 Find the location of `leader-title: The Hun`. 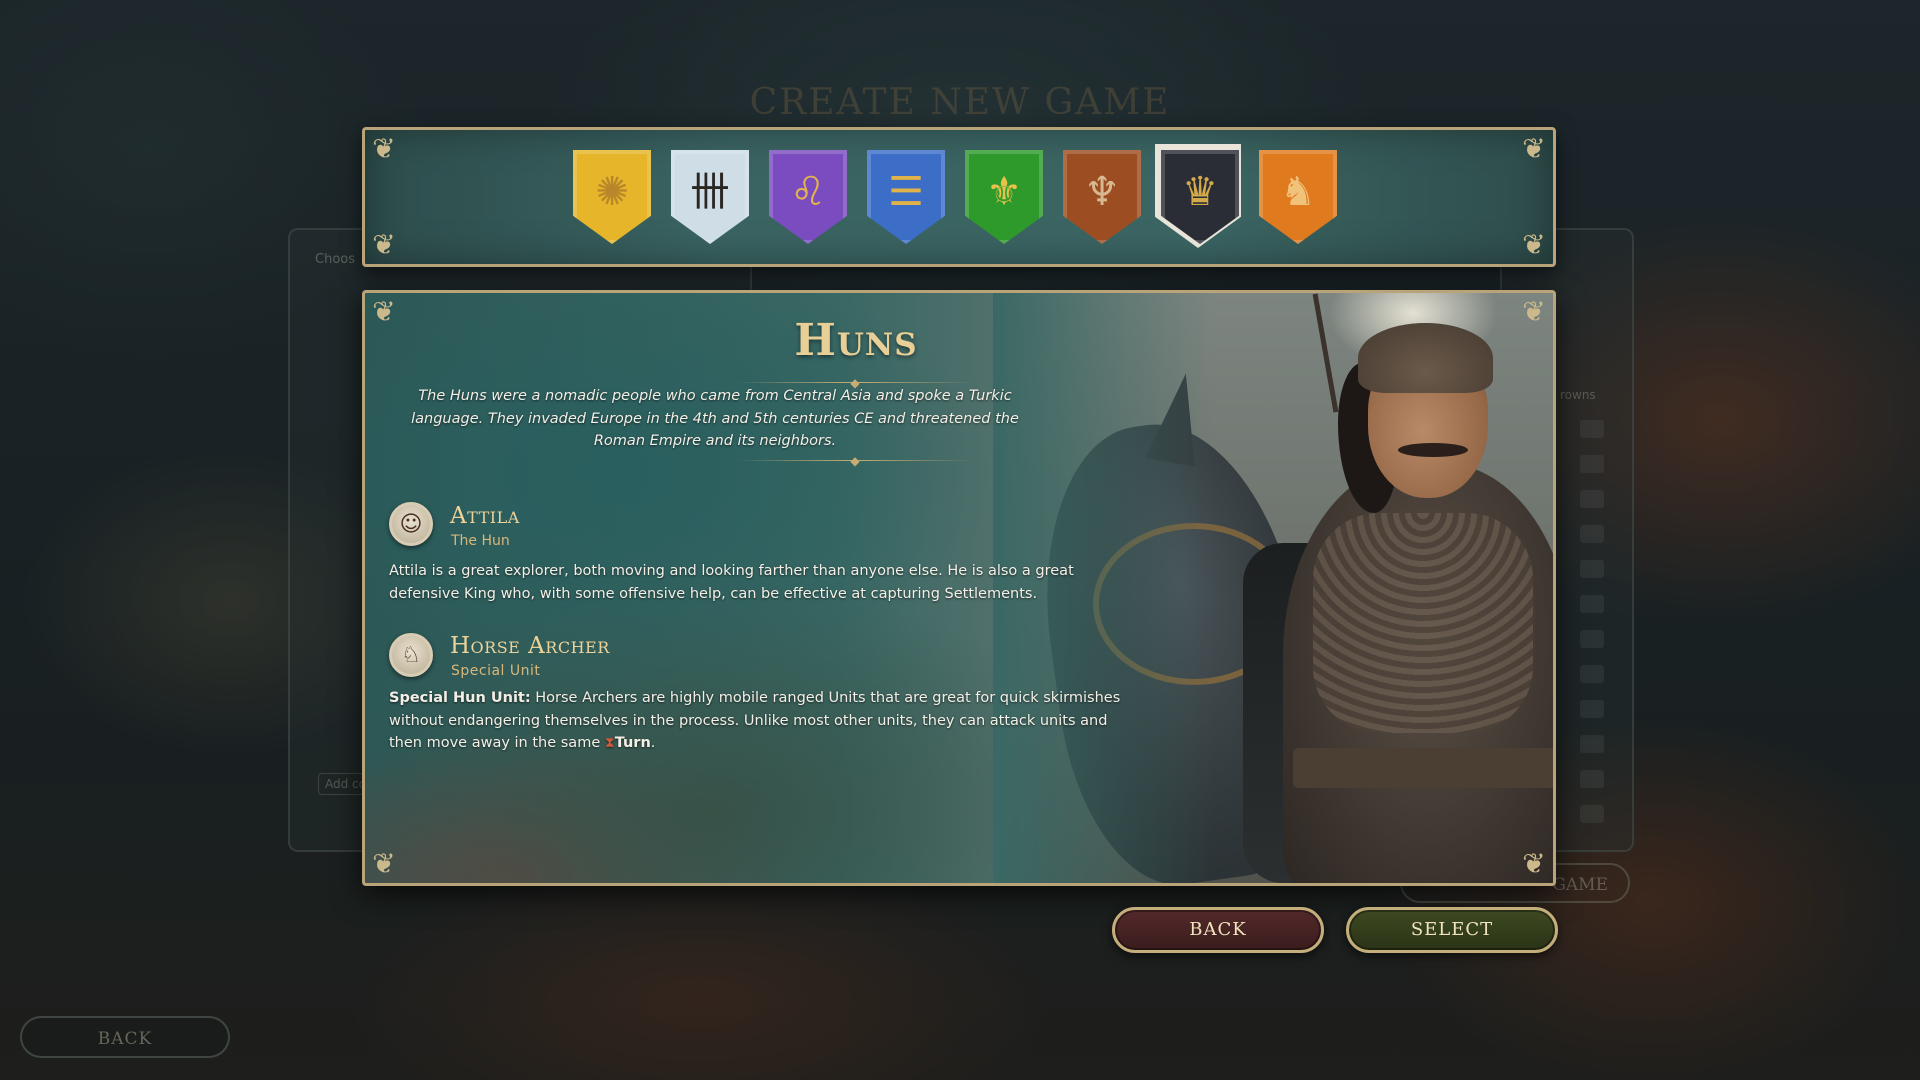

leader-title: The Hun is located at coordinates (480, 541).